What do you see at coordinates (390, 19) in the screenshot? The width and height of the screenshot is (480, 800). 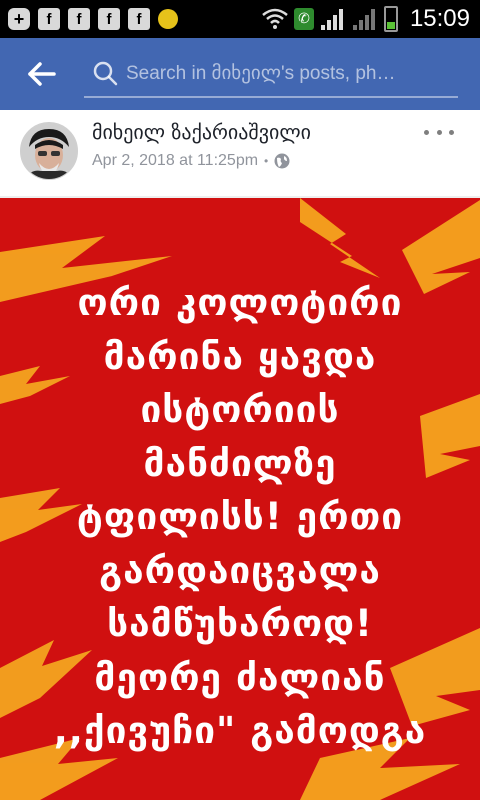 I see `battery-icon` at bounding box center [390, 19].